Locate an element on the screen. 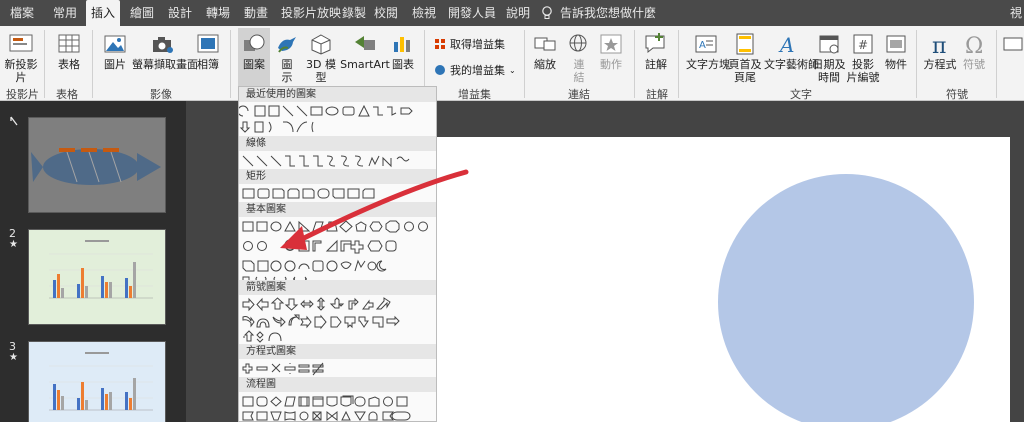  tell-me-search: 告訴我您想做什麼 is located at coordinates (616, 13).